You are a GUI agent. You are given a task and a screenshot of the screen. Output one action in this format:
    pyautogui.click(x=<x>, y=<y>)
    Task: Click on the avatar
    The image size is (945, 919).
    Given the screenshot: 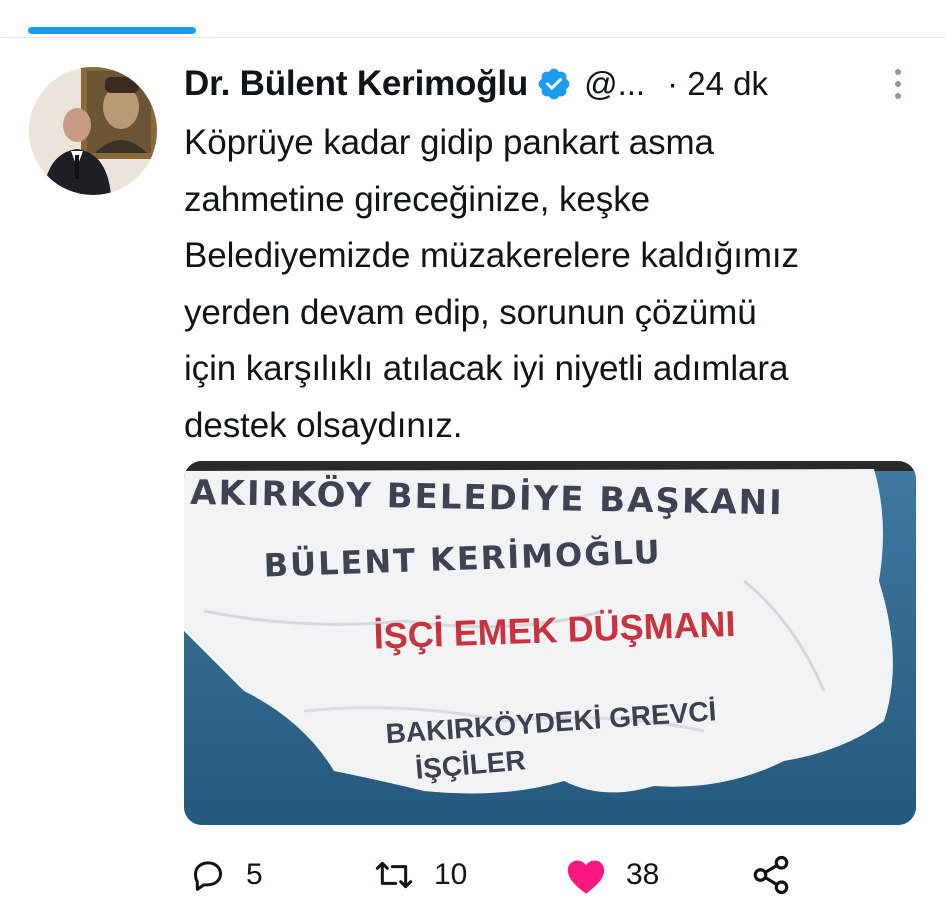 What is the action you would take?
    pyautogui.click(x=93, y=131)
    